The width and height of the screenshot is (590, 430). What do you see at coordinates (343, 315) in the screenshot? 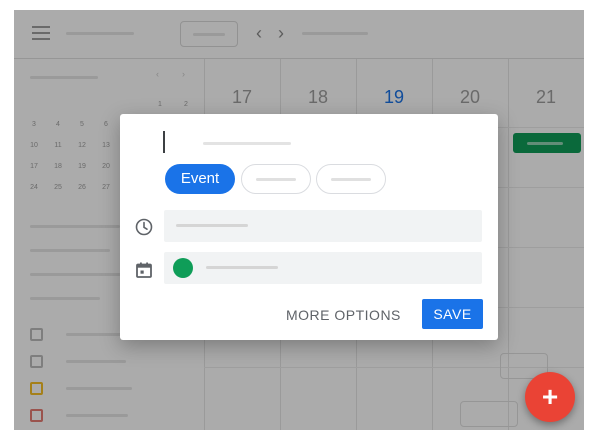
I see `more-options-button: MORE OPTIONS` at bounding box center [343, 315].